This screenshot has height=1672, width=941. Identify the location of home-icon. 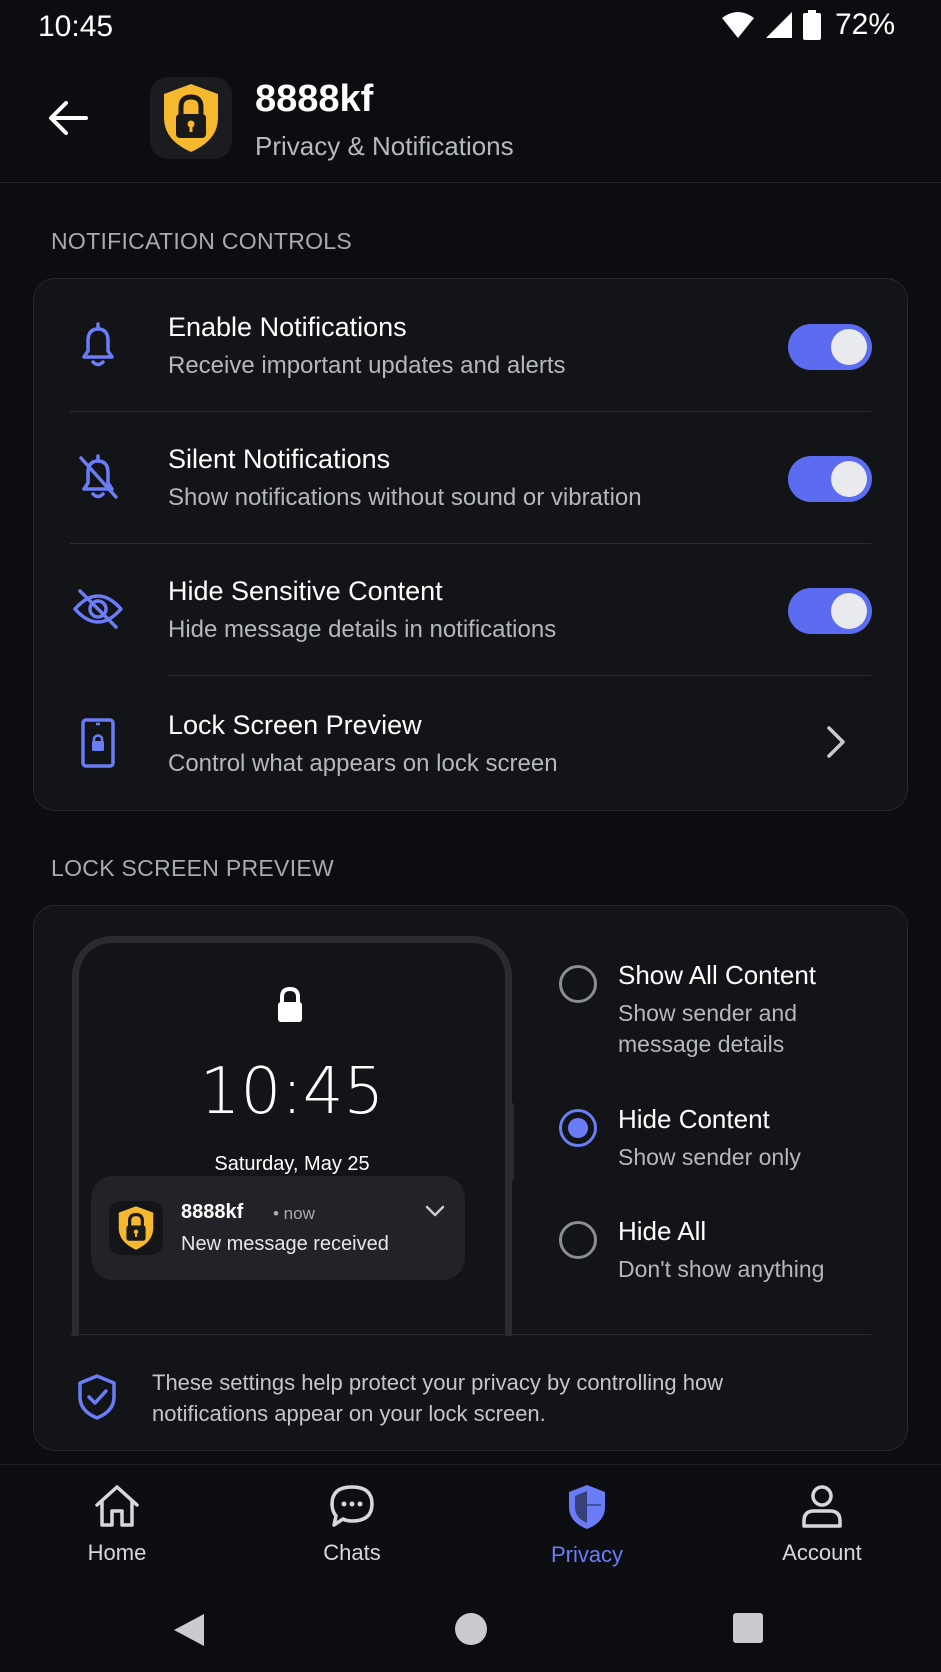
(117, 1506).